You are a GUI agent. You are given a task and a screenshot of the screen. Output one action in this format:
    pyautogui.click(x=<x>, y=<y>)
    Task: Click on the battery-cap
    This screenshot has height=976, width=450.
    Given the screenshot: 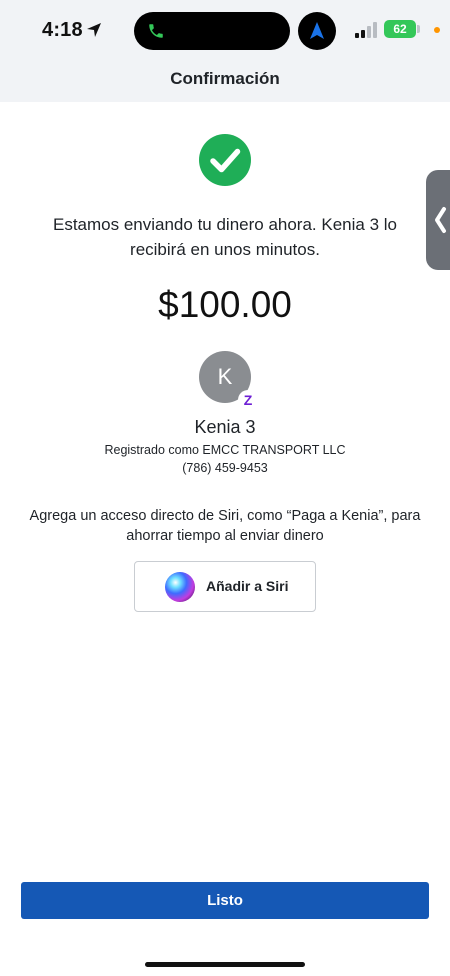 What is the action you would take?
    pyautogui.click(x=418, y=29)
    